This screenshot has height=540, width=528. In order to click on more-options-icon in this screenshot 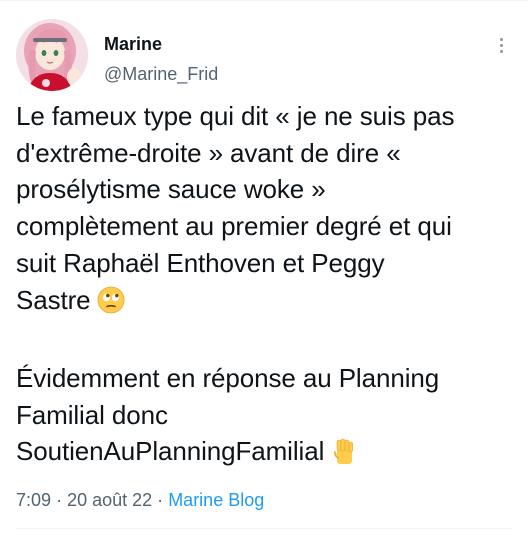, I will do `click(501, 45)`.